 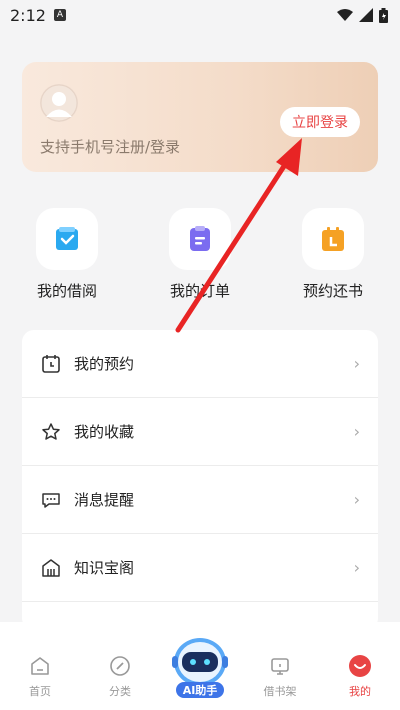 I want to click on robot-icon: AI助手, so click(x=200, y=668).